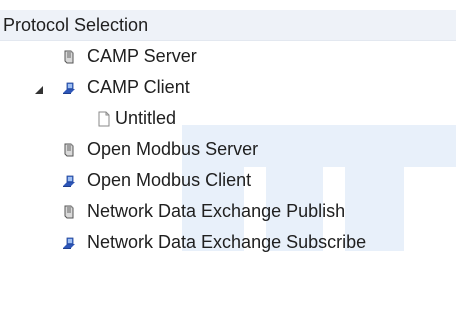 This screenshot has height=314, width=456. Describe the element at coordinates (142, 56) in the screenshot. I see `tree-item-label: CAMP Server` at that location.